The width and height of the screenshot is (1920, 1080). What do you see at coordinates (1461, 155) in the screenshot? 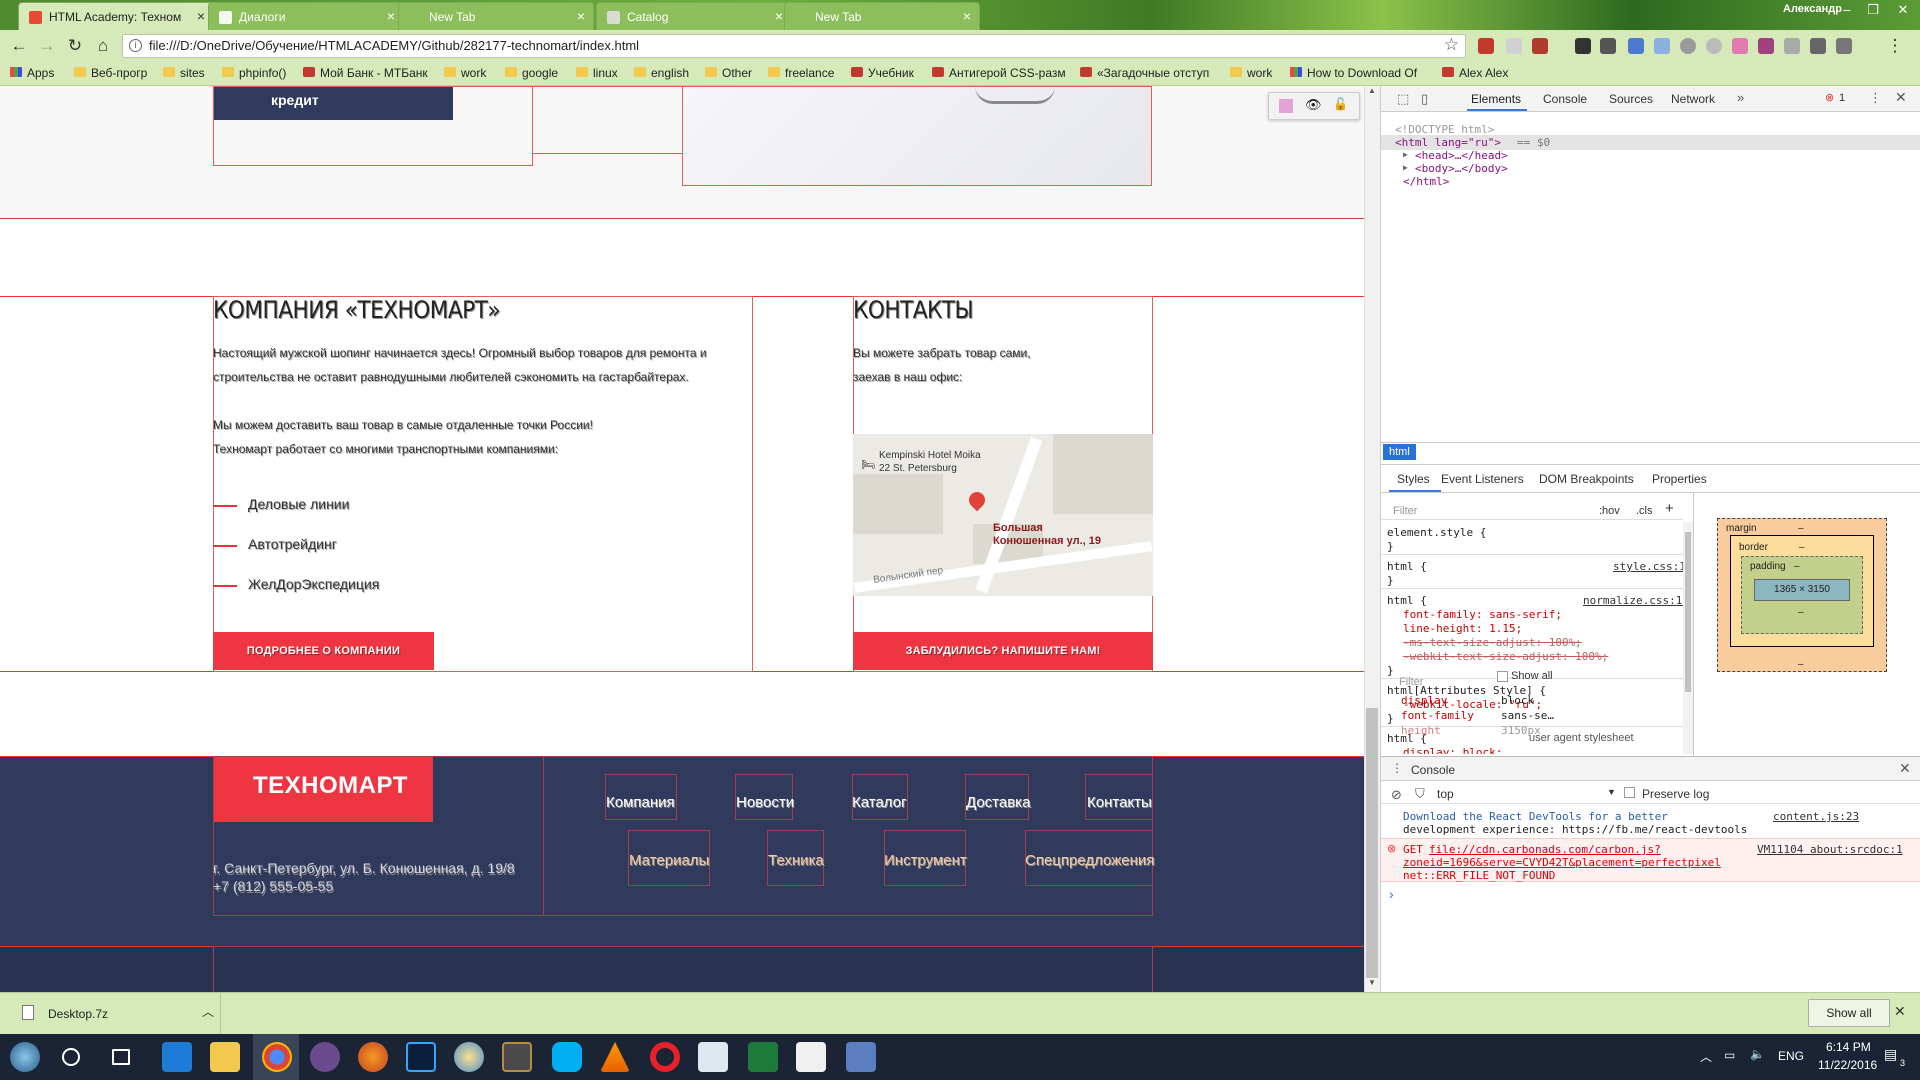
I see `dom-head-node: <head>…</head>` at bounding box center [1461, 155].